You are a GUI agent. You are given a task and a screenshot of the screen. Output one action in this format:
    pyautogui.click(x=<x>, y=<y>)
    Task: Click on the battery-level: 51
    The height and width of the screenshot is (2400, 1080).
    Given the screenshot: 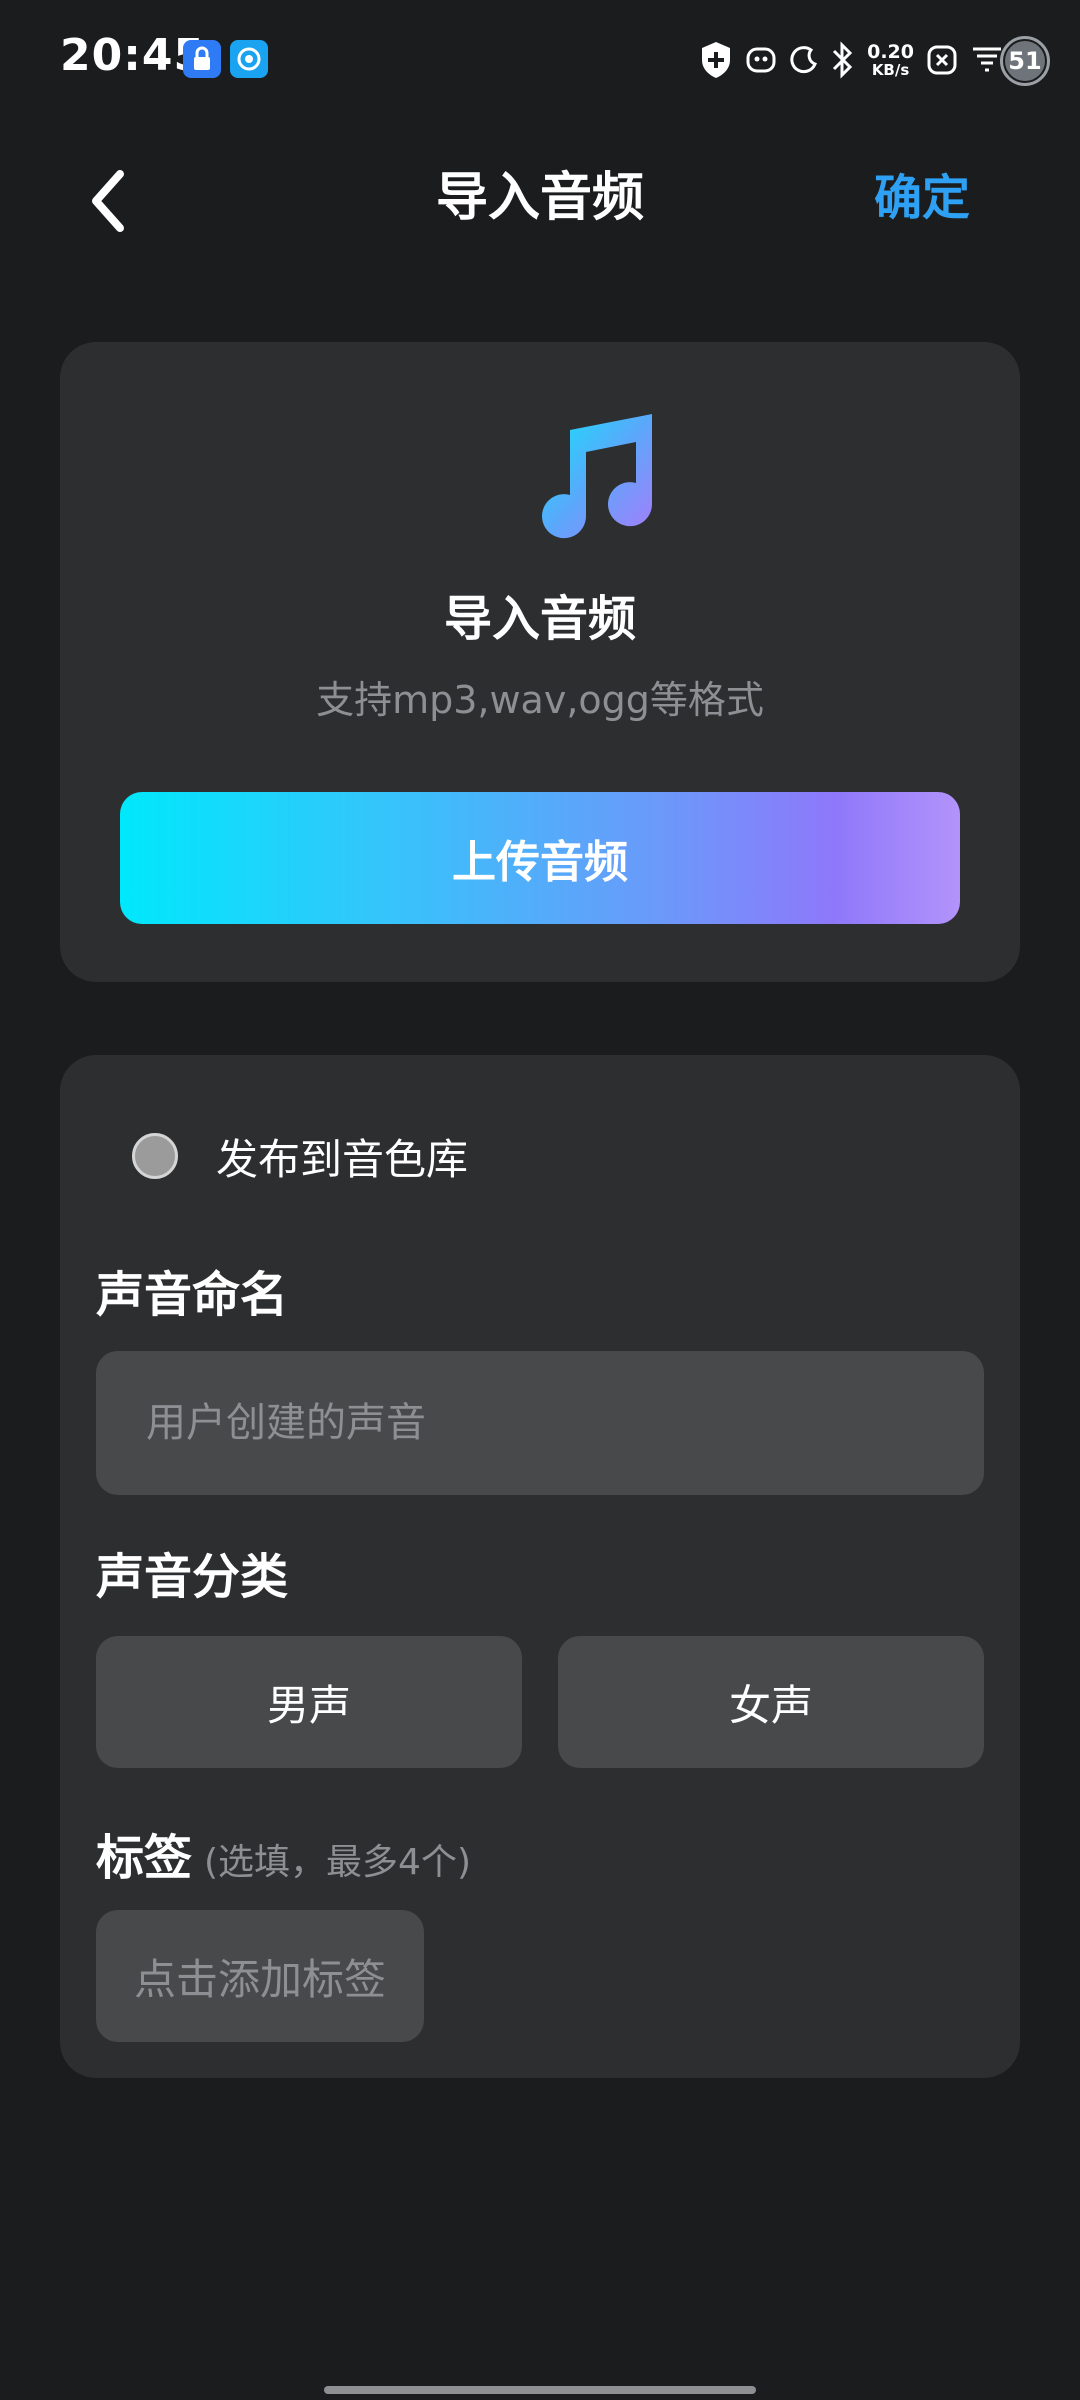 What is the action you would take?
    pyautogui.click(x=1025, y=61)
    